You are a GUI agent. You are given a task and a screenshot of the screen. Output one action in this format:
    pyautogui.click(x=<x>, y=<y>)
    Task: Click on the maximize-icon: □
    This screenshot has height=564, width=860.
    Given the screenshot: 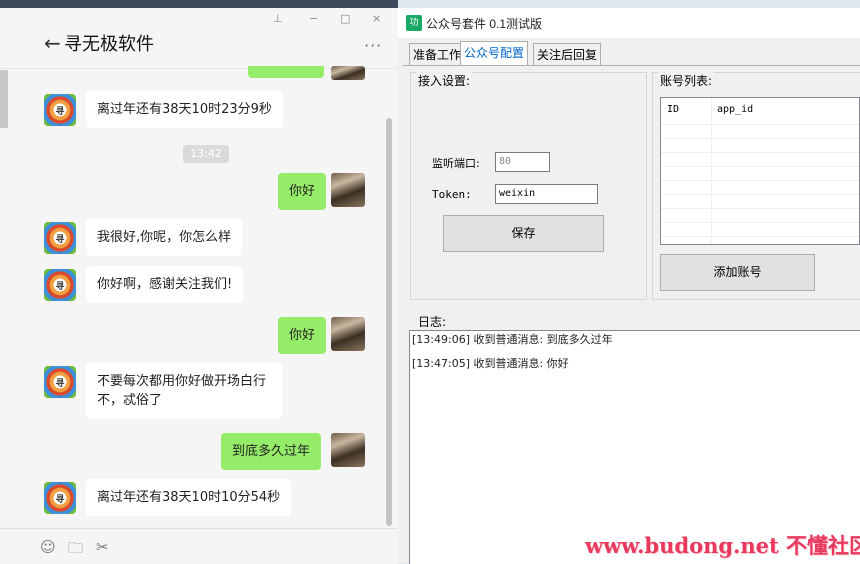 What is the action you would take?
    pyautogui.click(x=345, y=18)
    